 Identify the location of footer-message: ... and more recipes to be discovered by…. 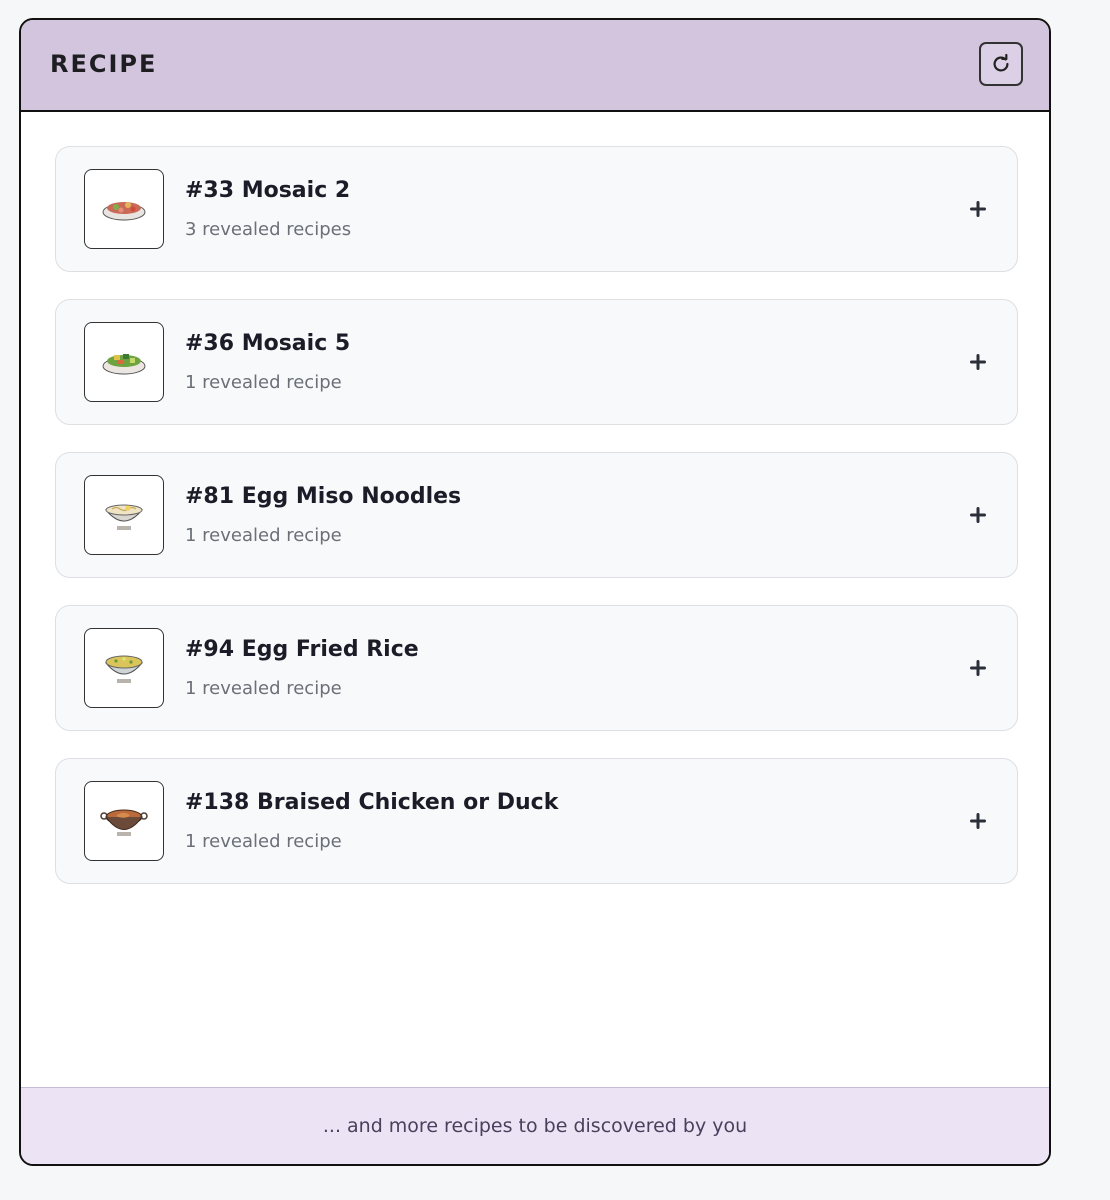
(535, 1126).